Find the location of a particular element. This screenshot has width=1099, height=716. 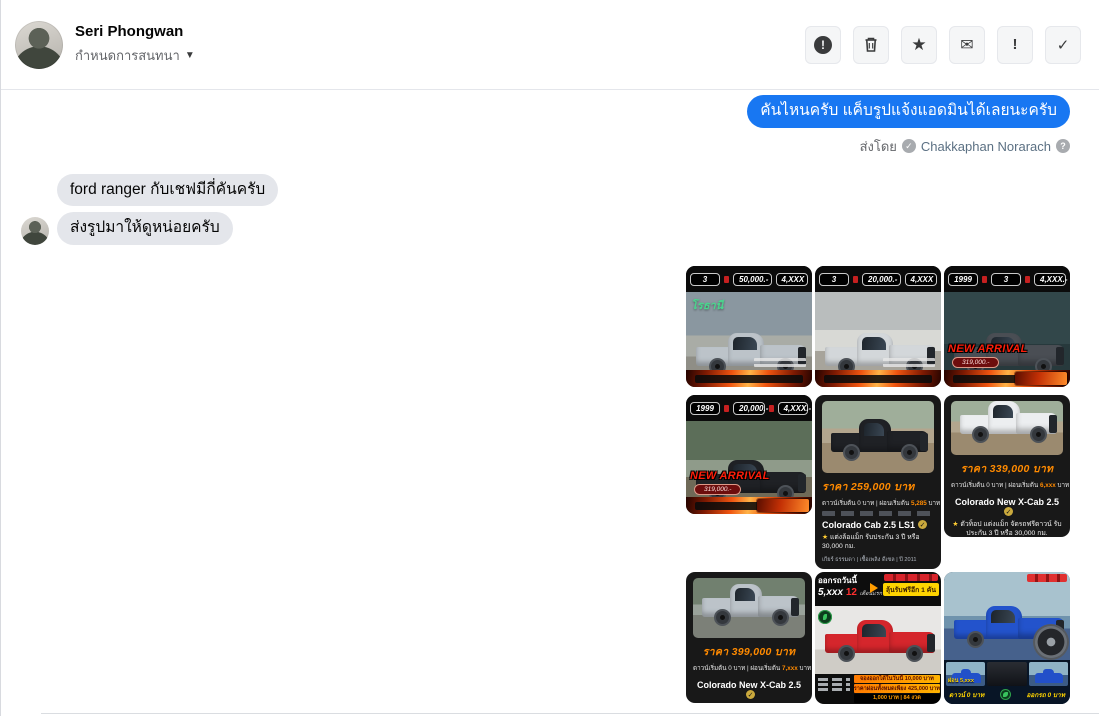

mini-photo-interior is located at coordinates (1007, 673).